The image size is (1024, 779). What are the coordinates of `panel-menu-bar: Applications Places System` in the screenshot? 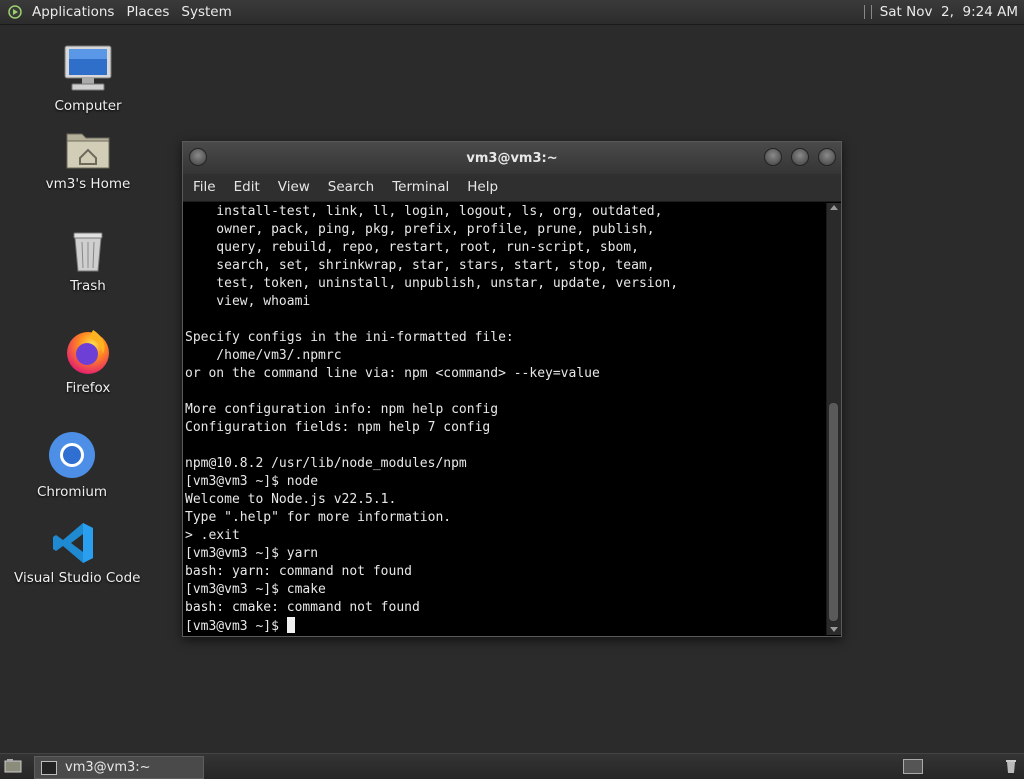 It's located at (119, 12).